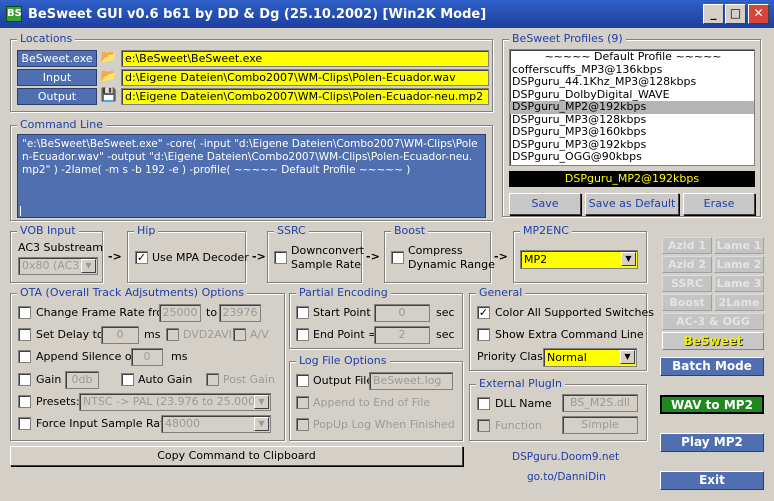 This screenshot has height=501, width=774. Describe the element at coordinates (188, 253) in the screenshot. I see `hip-group: Hip ✓ Use MPA Decoder` at that location.